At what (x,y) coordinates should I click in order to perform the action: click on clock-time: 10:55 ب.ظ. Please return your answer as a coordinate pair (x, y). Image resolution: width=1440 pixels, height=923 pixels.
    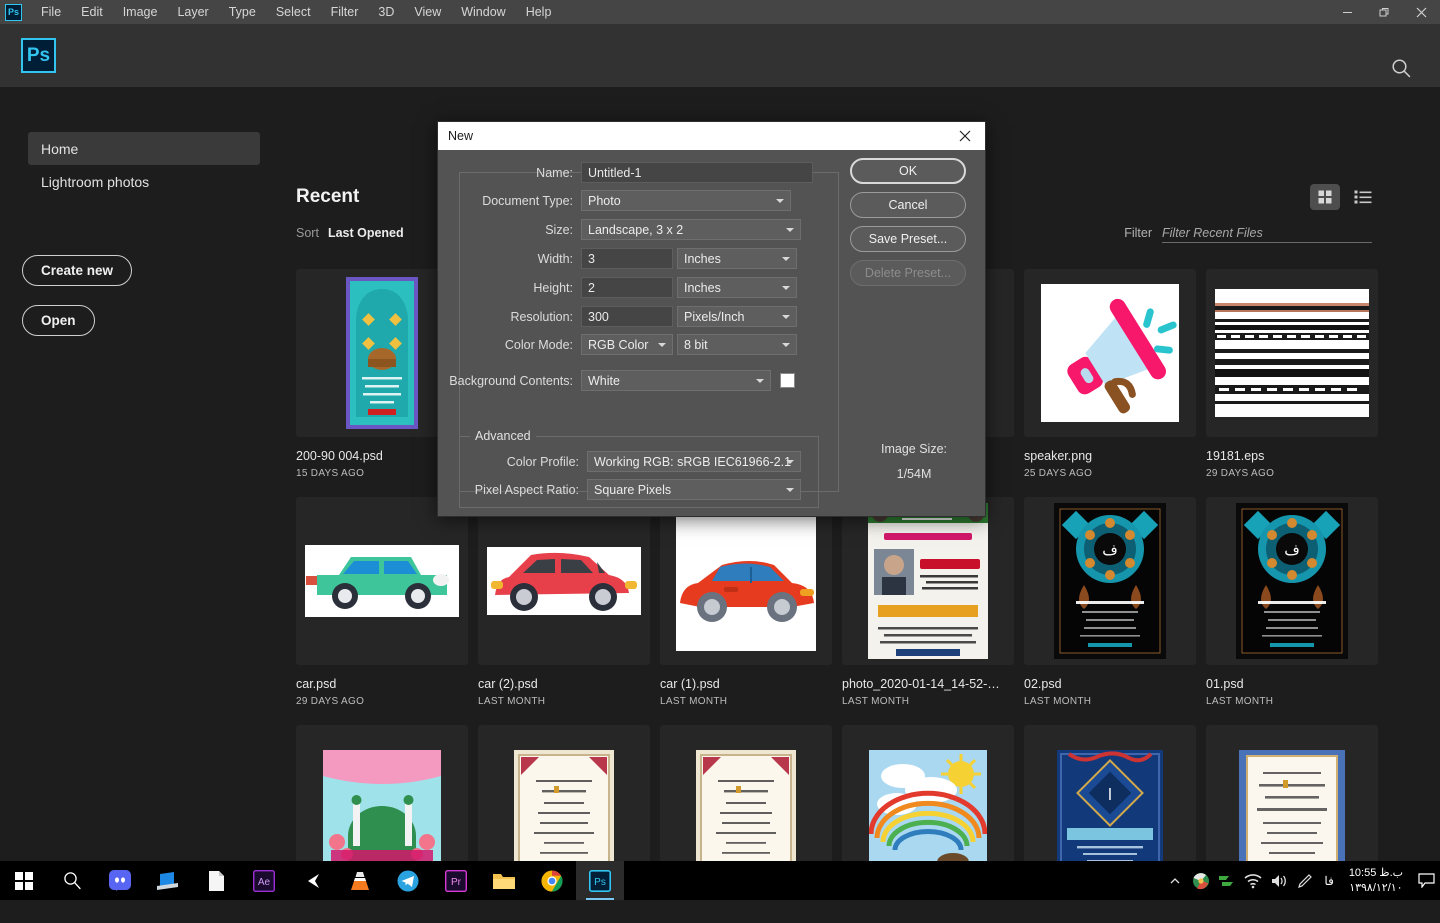
    Looking at the image, I should click on (1375, 872).